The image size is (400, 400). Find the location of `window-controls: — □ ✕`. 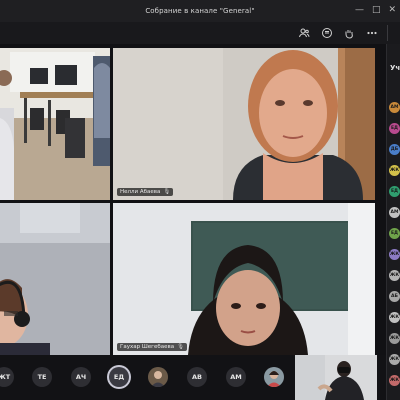

window-controls: — □ ✕ is located at coordinates (375, 10).